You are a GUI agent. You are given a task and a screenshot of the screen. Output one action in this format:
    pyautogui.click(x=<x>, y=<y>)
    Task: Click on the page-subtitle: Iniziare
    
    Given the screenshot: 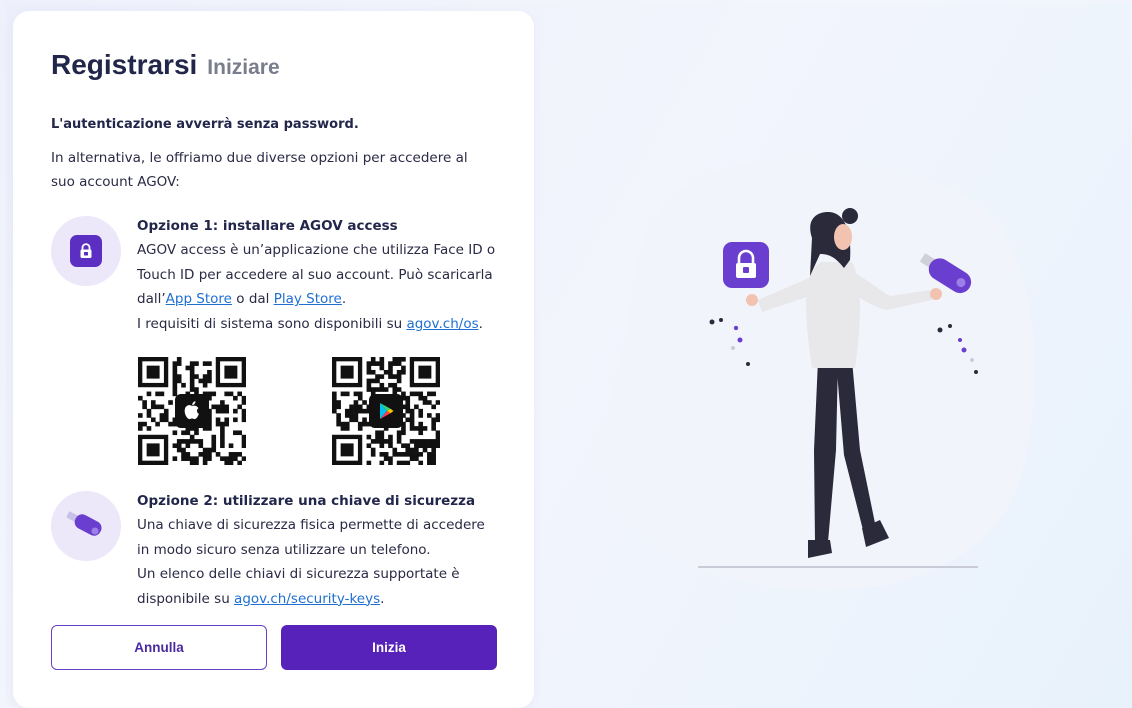 What is the action you would take?
    pyautogui.click(x=243, y=67)
    